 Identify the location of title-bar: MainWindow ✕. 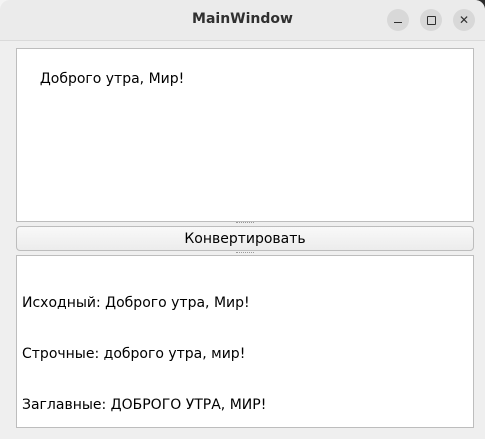
(242, 20).